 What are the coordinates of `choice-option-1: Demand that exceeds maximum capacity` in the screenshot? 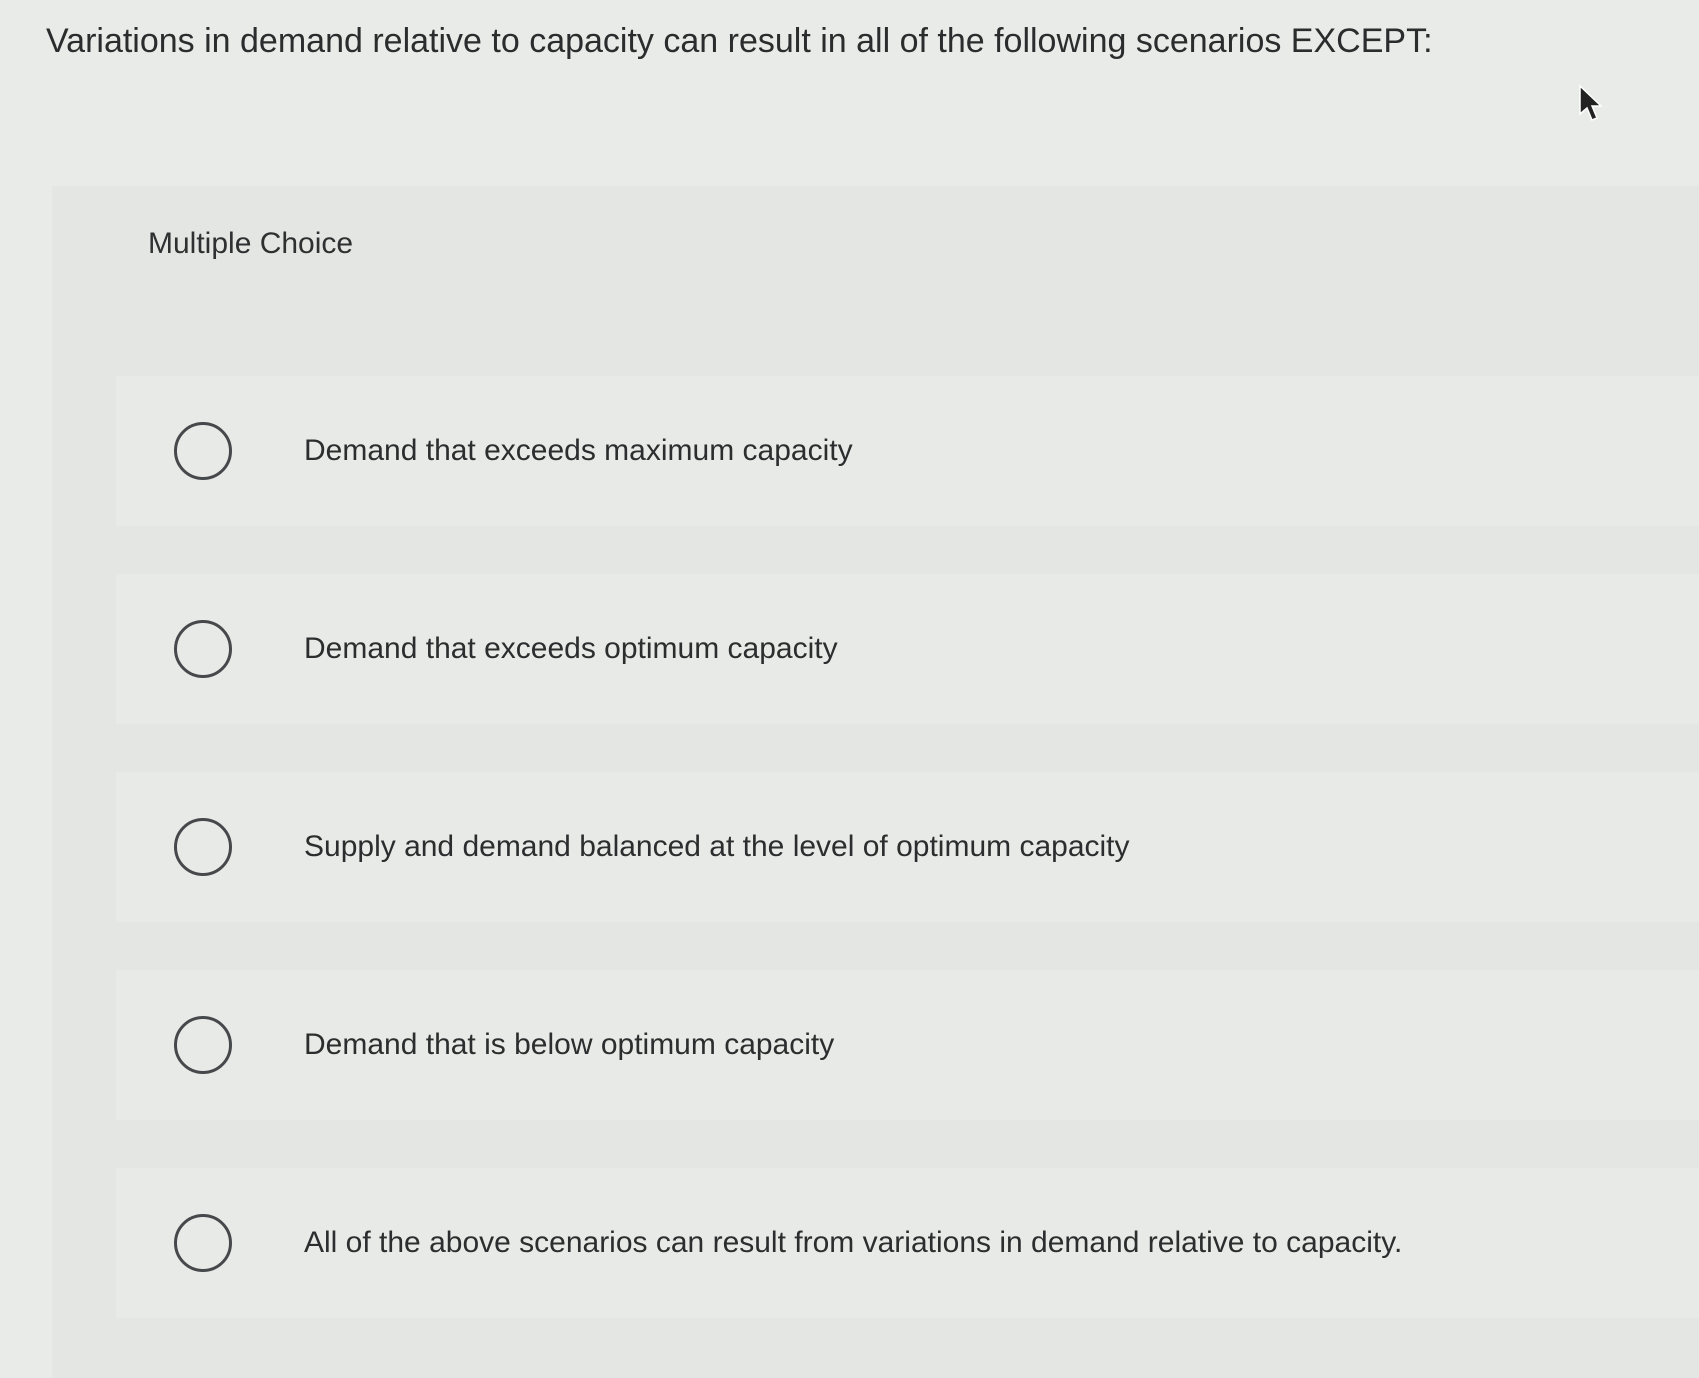 It's located at (907, 451).